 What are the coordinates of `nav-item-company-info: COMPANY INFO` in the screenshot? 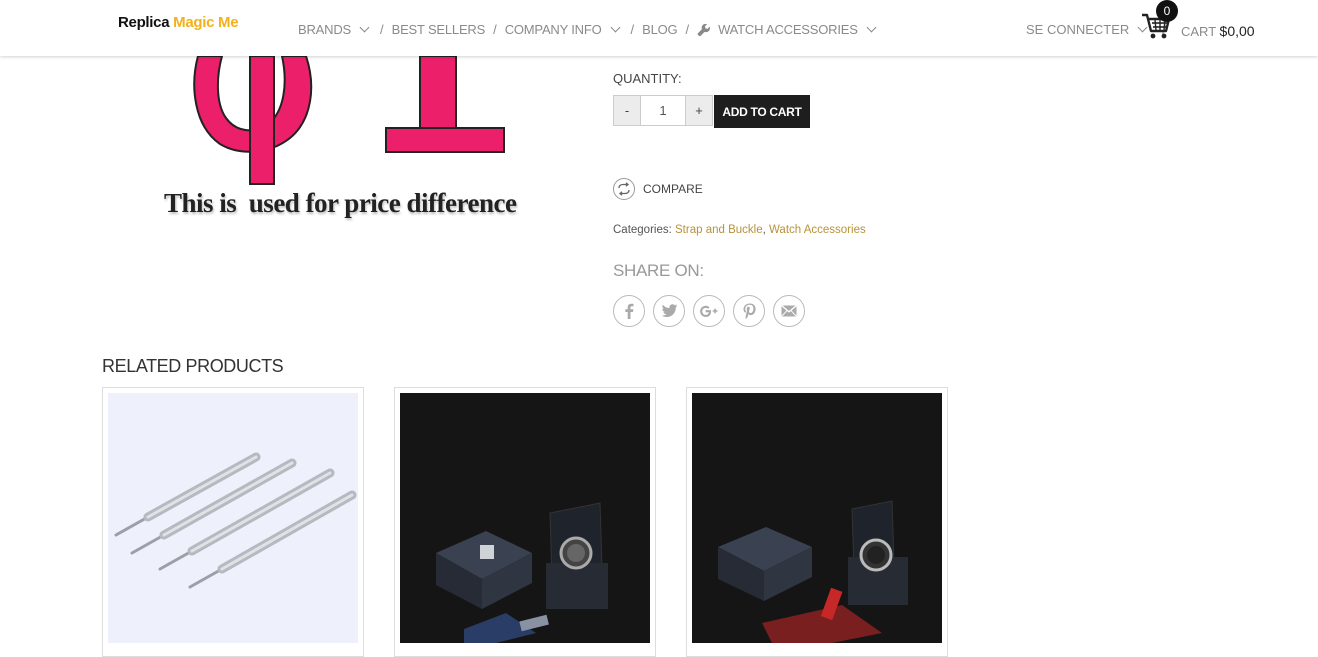 It's located at (564, 29).